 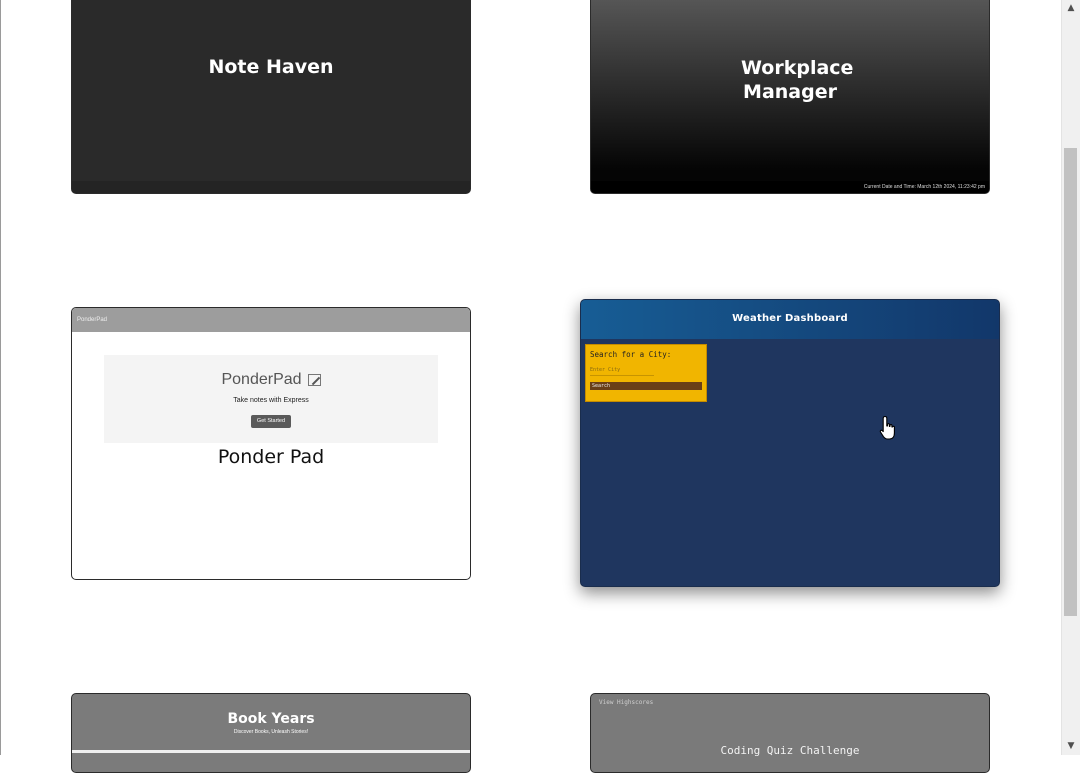 I want to click on project-card-coding-quiz: View Highscores Coding Quiz Challenge, so click(x=790, y=733).